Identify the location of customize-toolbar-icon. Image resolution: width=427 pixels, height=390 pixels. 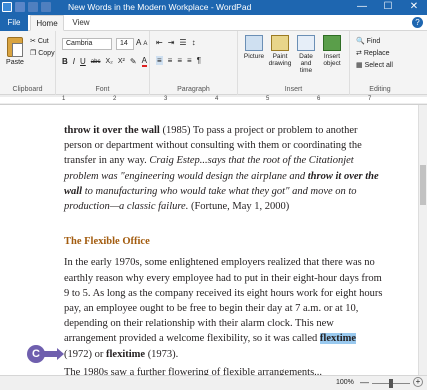
(57, 7).